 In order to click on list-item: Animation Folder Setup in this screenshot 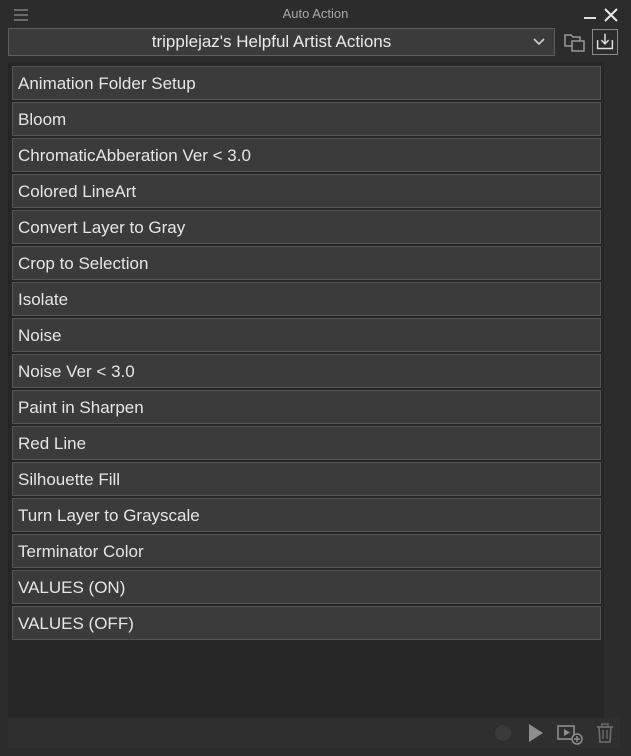, I will do `click(306, 83)`.